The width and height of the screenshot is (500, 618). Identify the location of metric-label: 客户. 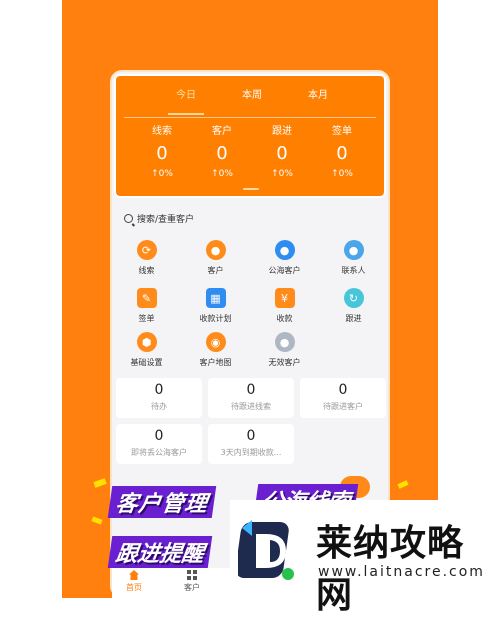
(222, 131).